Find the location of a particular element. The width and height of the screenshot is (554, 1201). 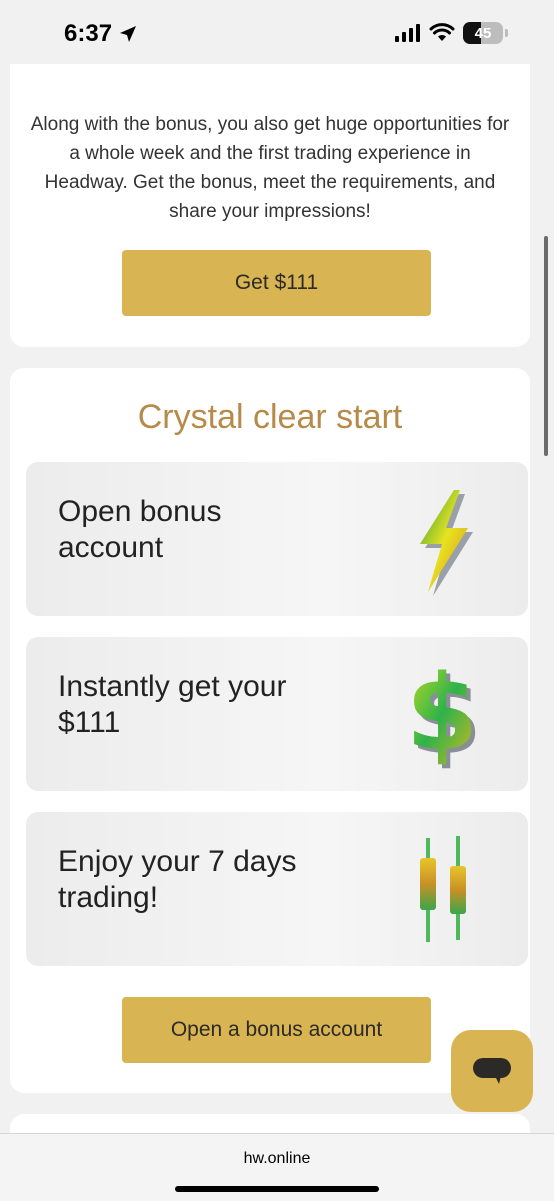

dollar-sign-icon: $ $ is located at coordinates (444, 715).